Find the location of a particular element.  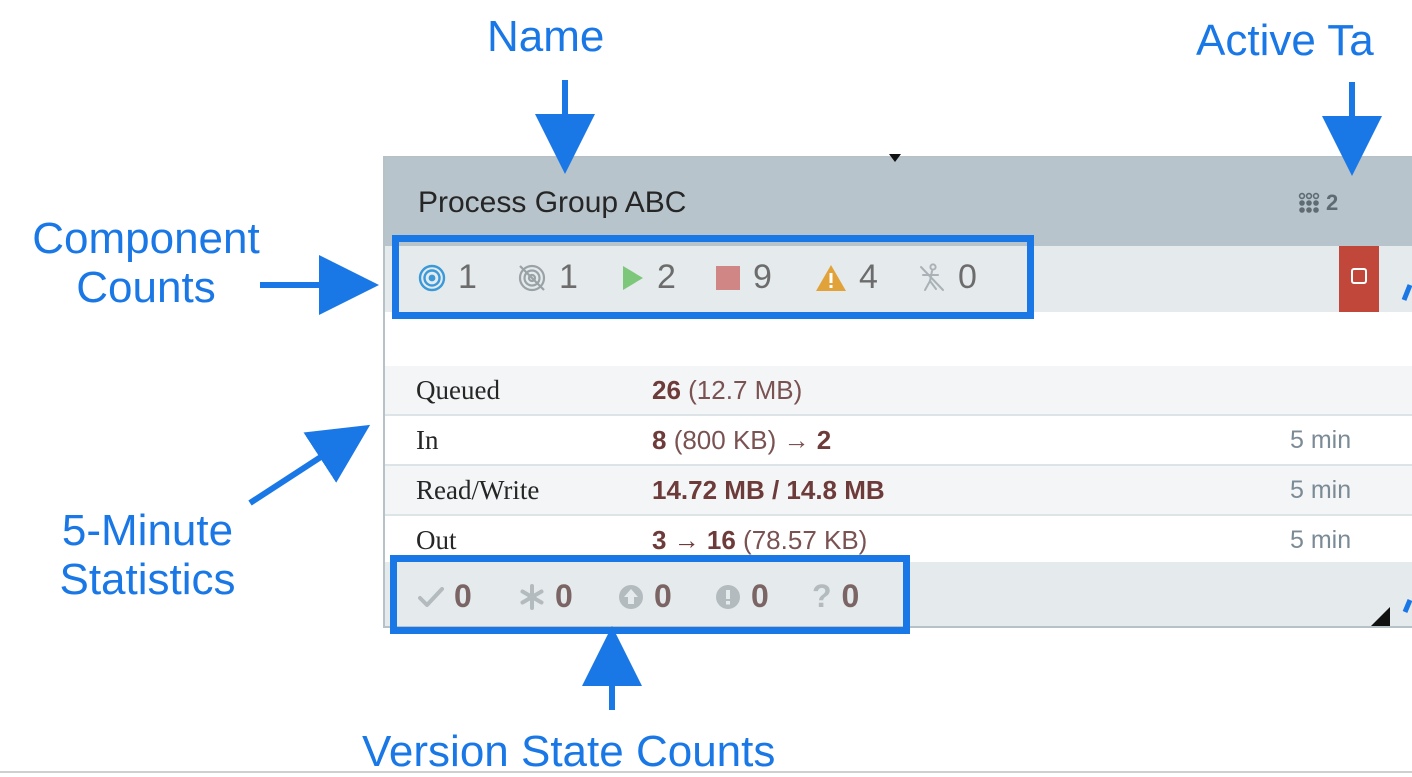

right-arrow-stub is located at coordinates (1406, 292).